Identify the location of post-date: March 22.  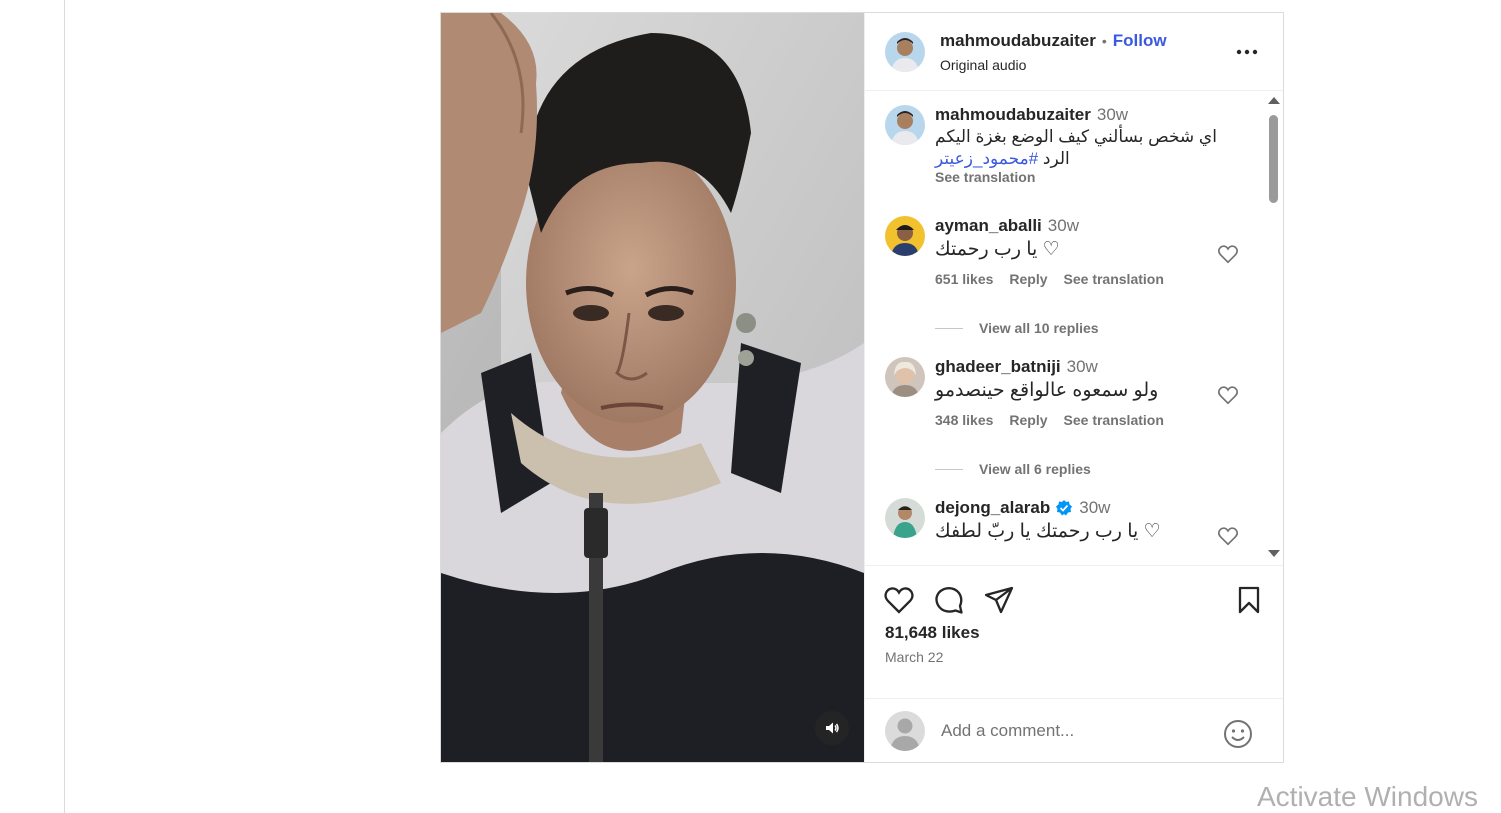
(914, 657).